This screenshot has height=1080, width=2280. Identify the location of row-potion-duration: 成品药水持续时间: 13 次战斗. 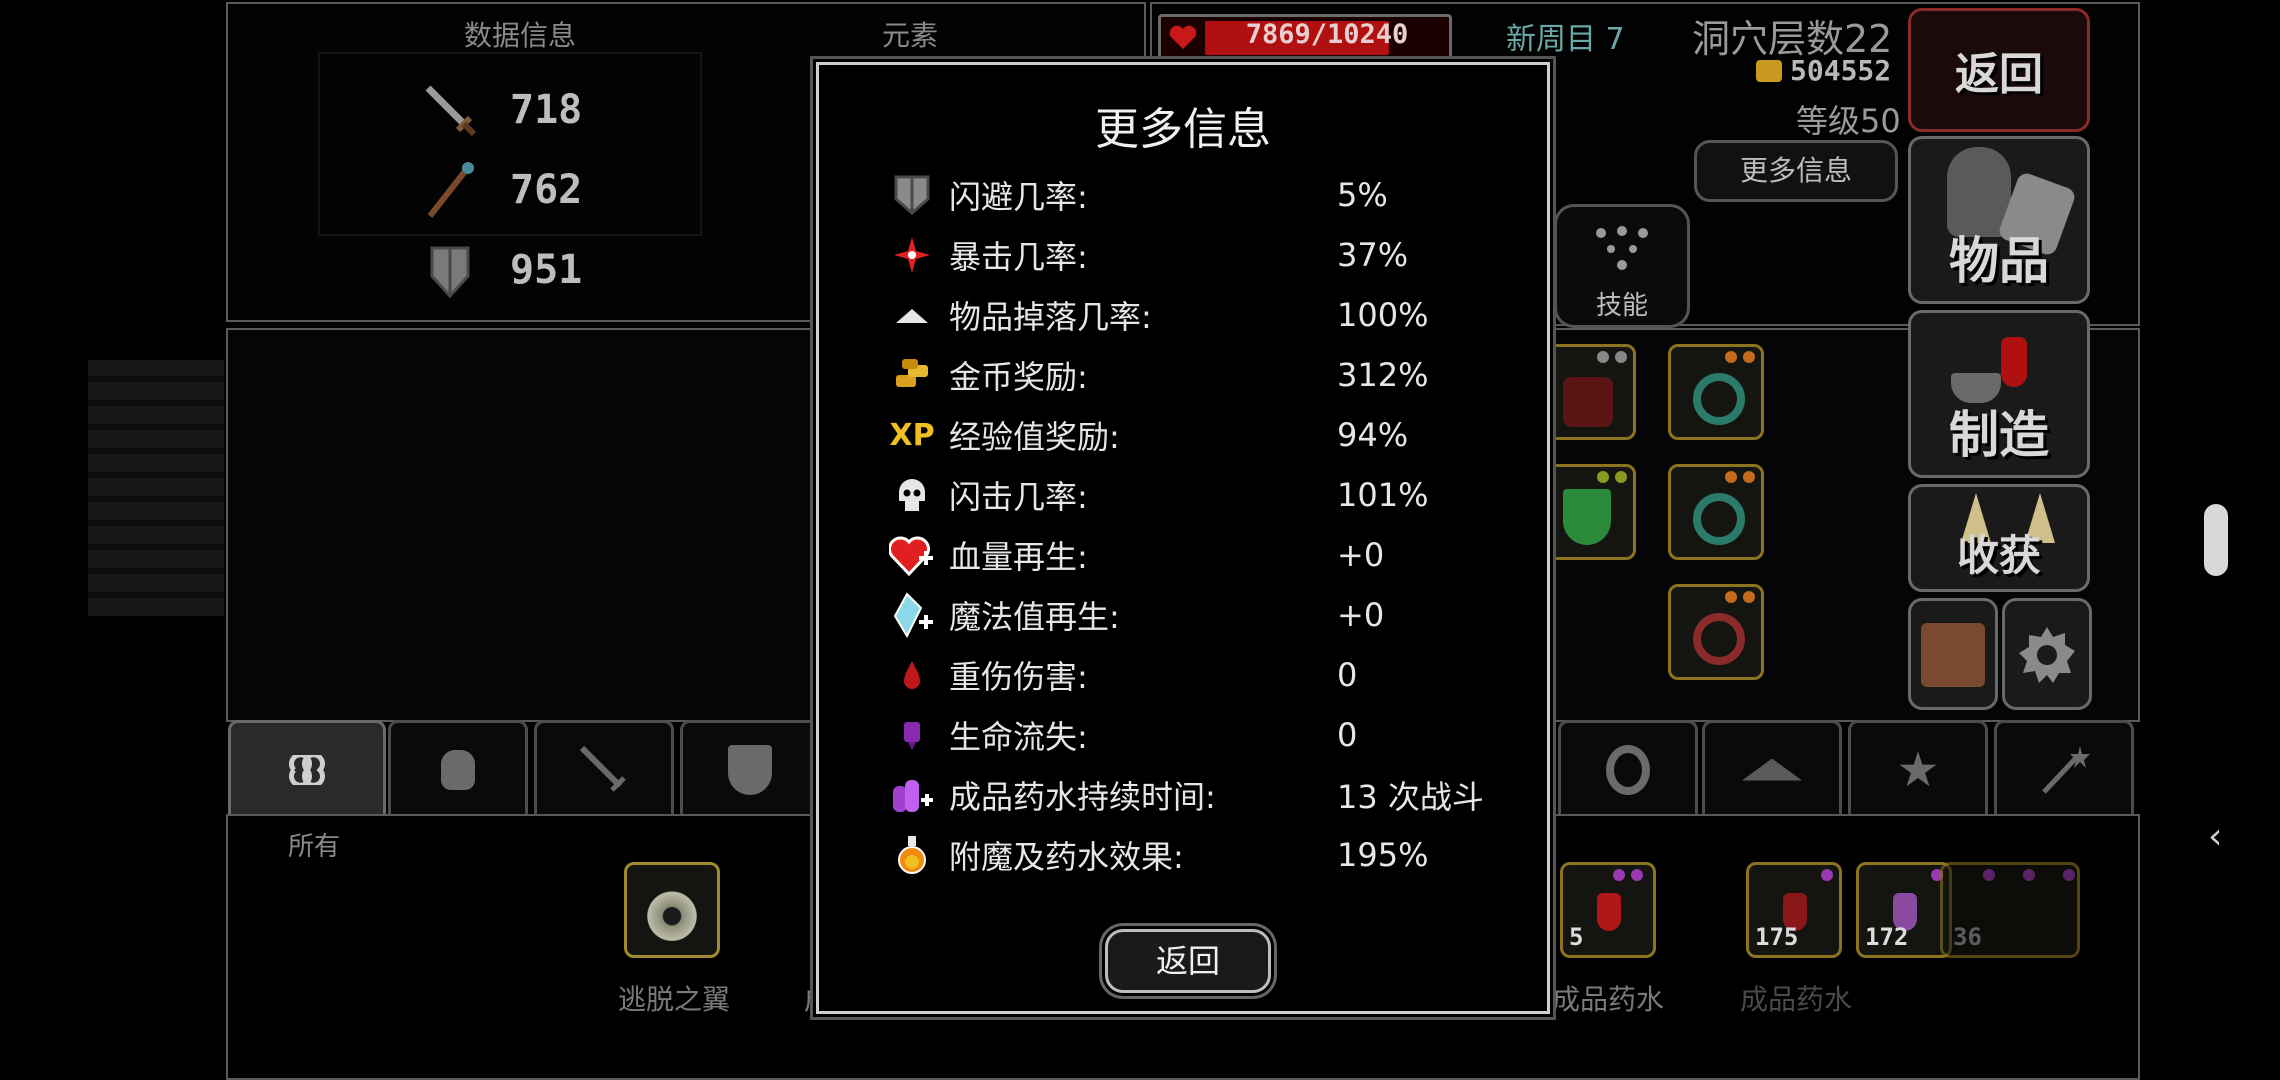
(1199, 795).